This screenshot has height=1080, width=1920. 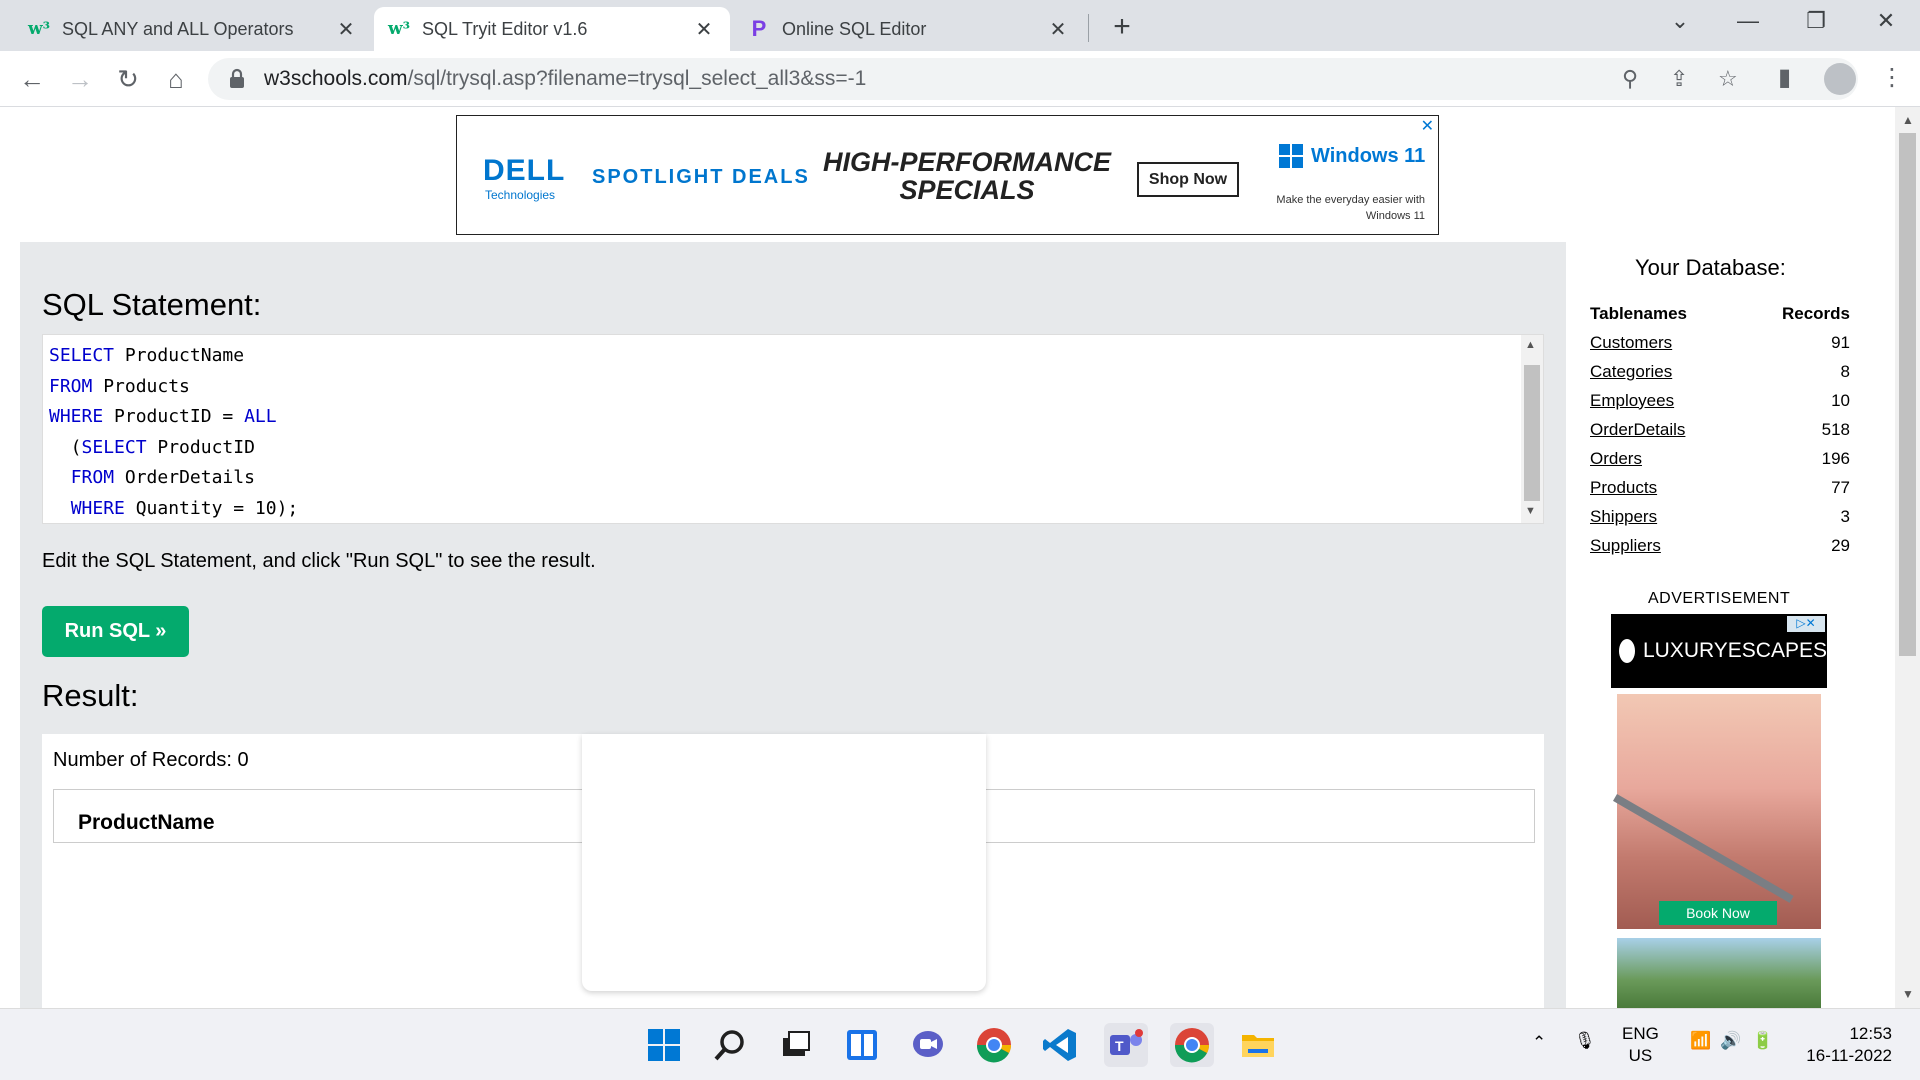 What do you see at coordinates (1680, 21) in the screenshot?
I see `tab-search-icon: ⌄` at bounding box center [1680, 21].